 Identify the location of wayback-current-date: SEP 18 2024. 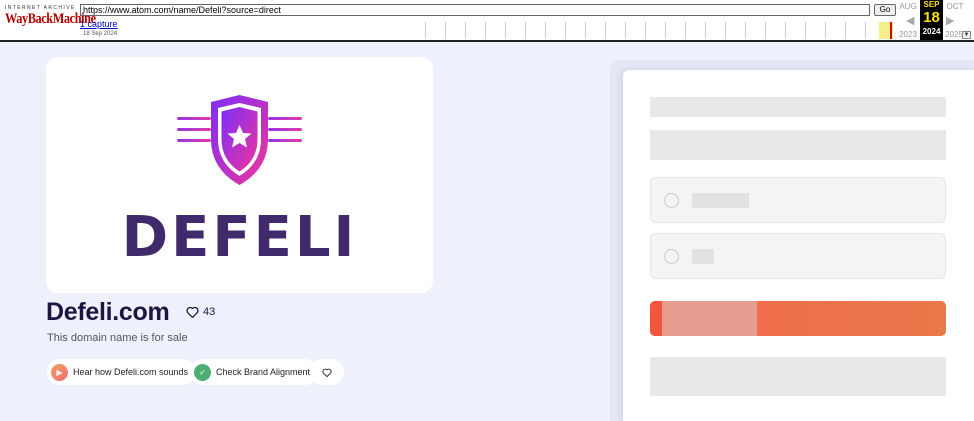
(931, 20).